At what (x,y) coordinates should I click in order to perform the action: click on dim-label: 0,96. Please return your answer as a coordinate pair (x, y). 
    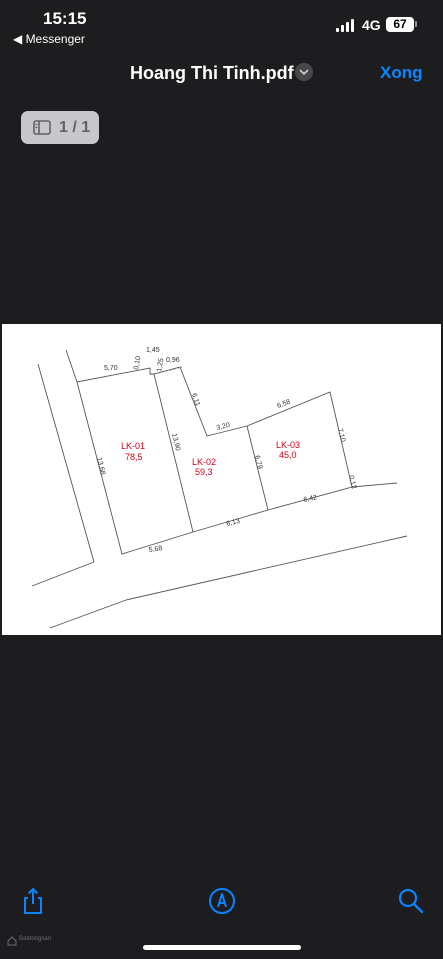
    Looking at the image, I should click on (173, 360).